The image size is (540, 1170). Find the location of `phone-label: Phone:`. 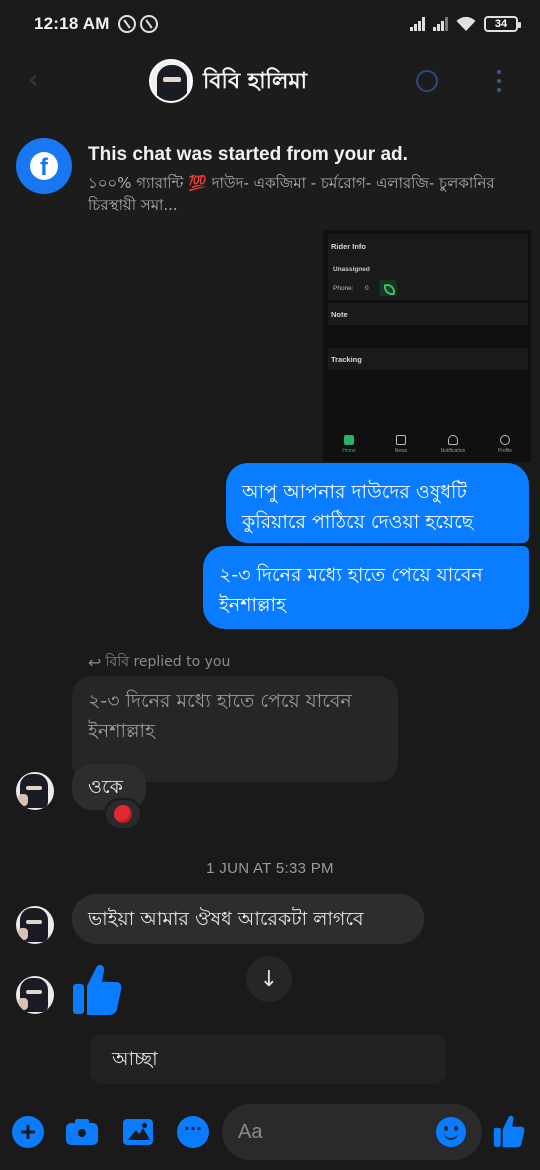

phone-label: Phone: is located at coordinates (343, 288).